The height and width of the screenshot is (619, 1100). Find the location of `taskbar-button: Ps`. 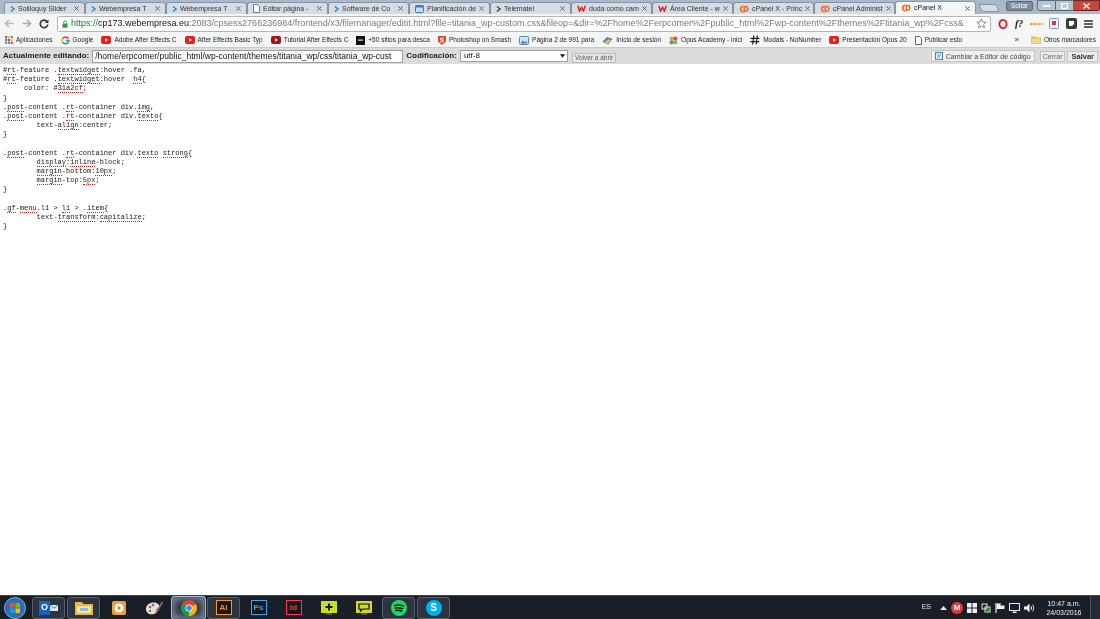

taskbar-button: Ps is located at coordinates (258, 607).